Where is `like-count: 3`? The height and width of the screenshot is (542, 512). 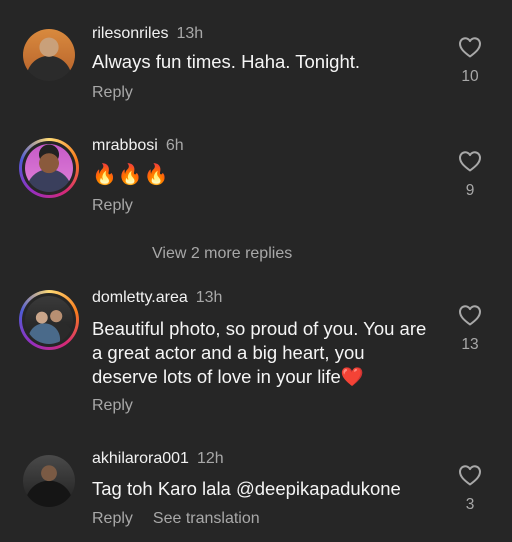
like-count: 3 is located at coordinates (470, 504).